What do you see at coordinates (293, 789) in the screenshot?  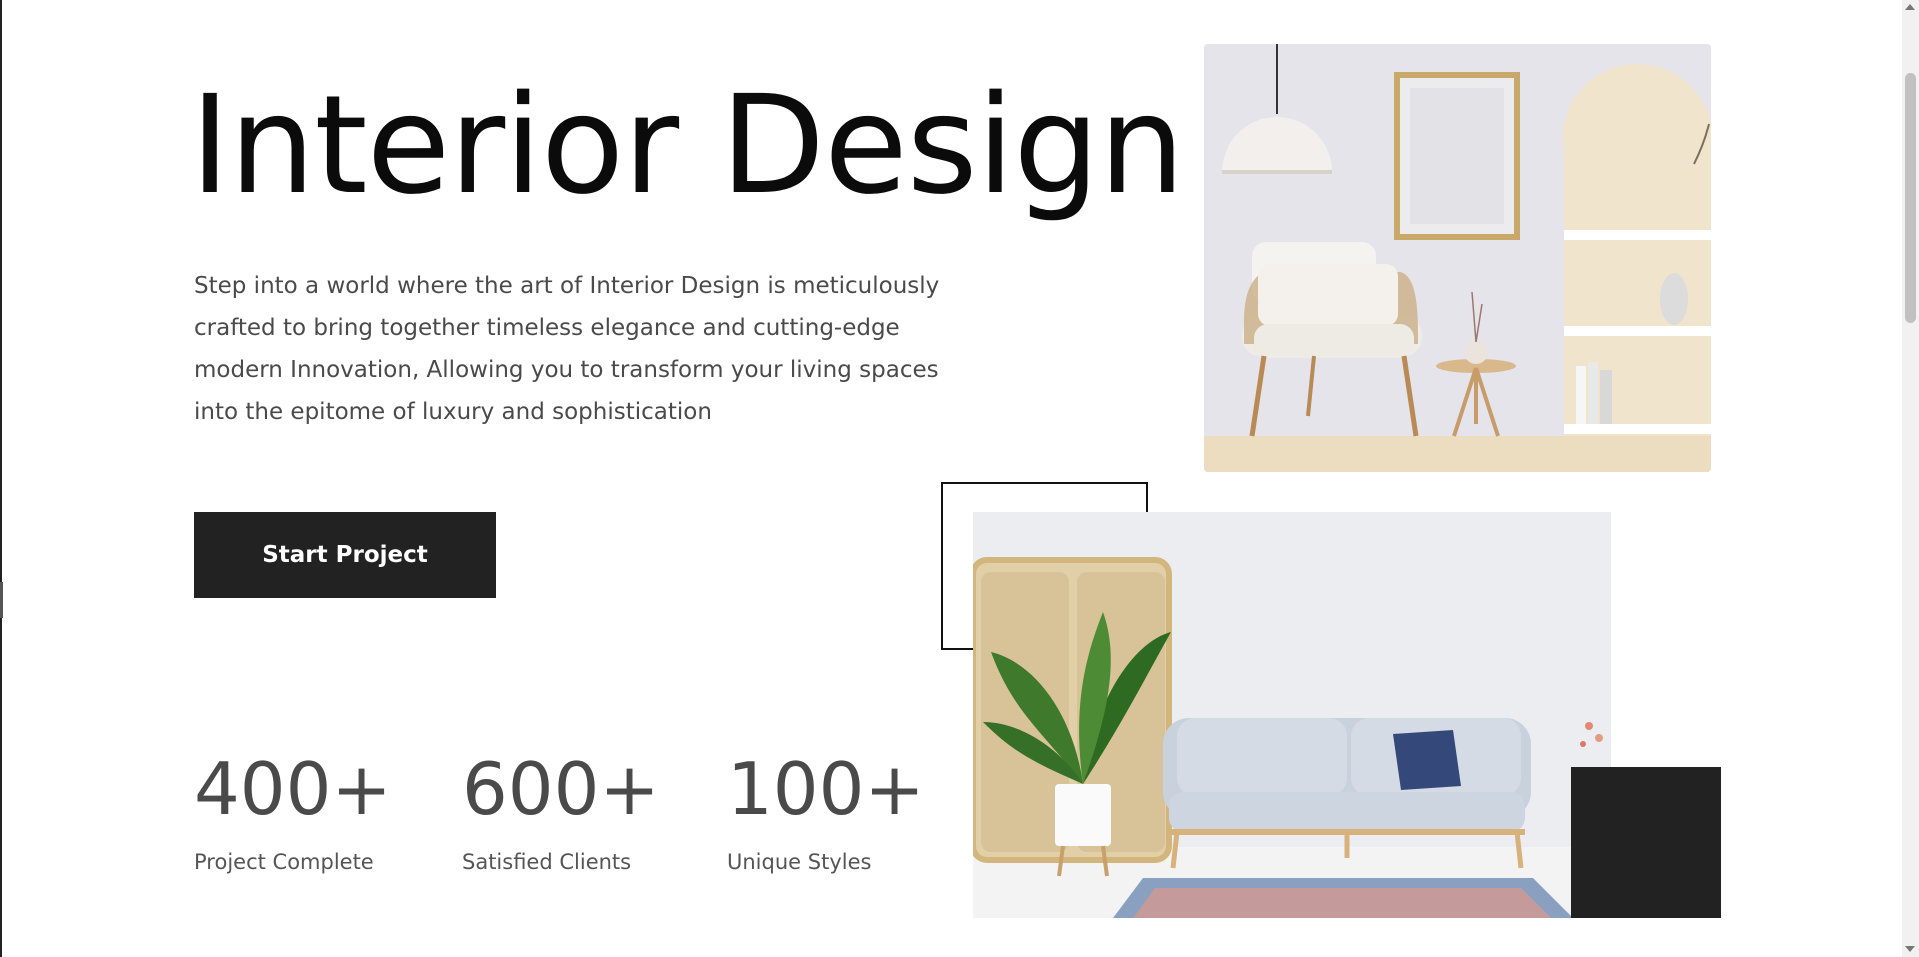 I see `stat-value: 400+` at bounding box center [293, 789].